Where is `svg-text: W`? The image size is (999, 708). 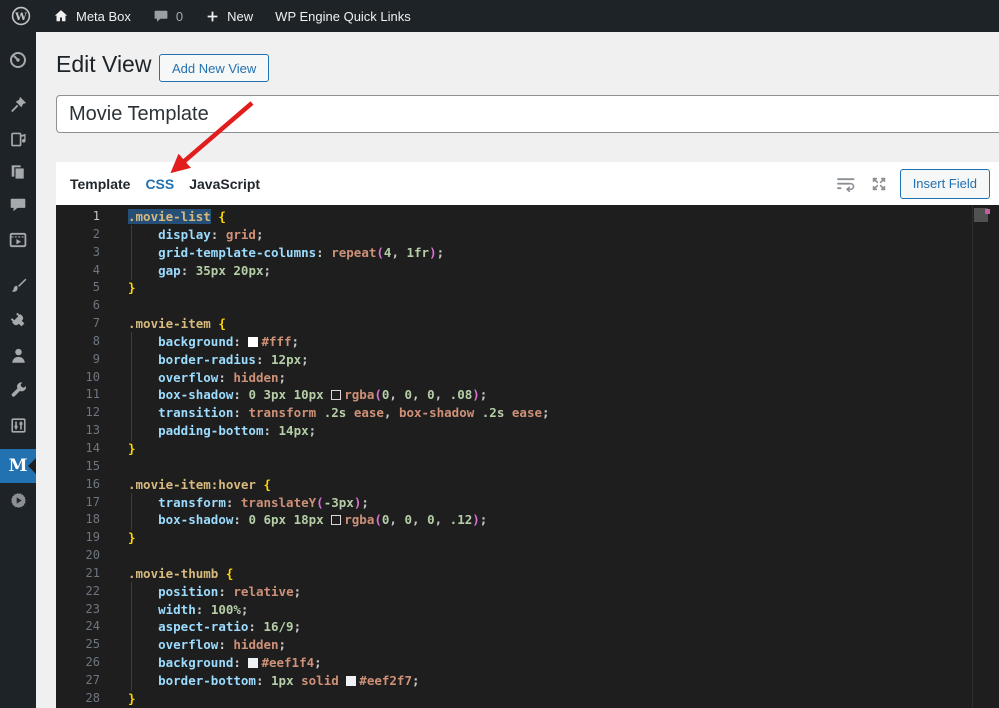
svg-text: W is located at coordinates (20, 17).